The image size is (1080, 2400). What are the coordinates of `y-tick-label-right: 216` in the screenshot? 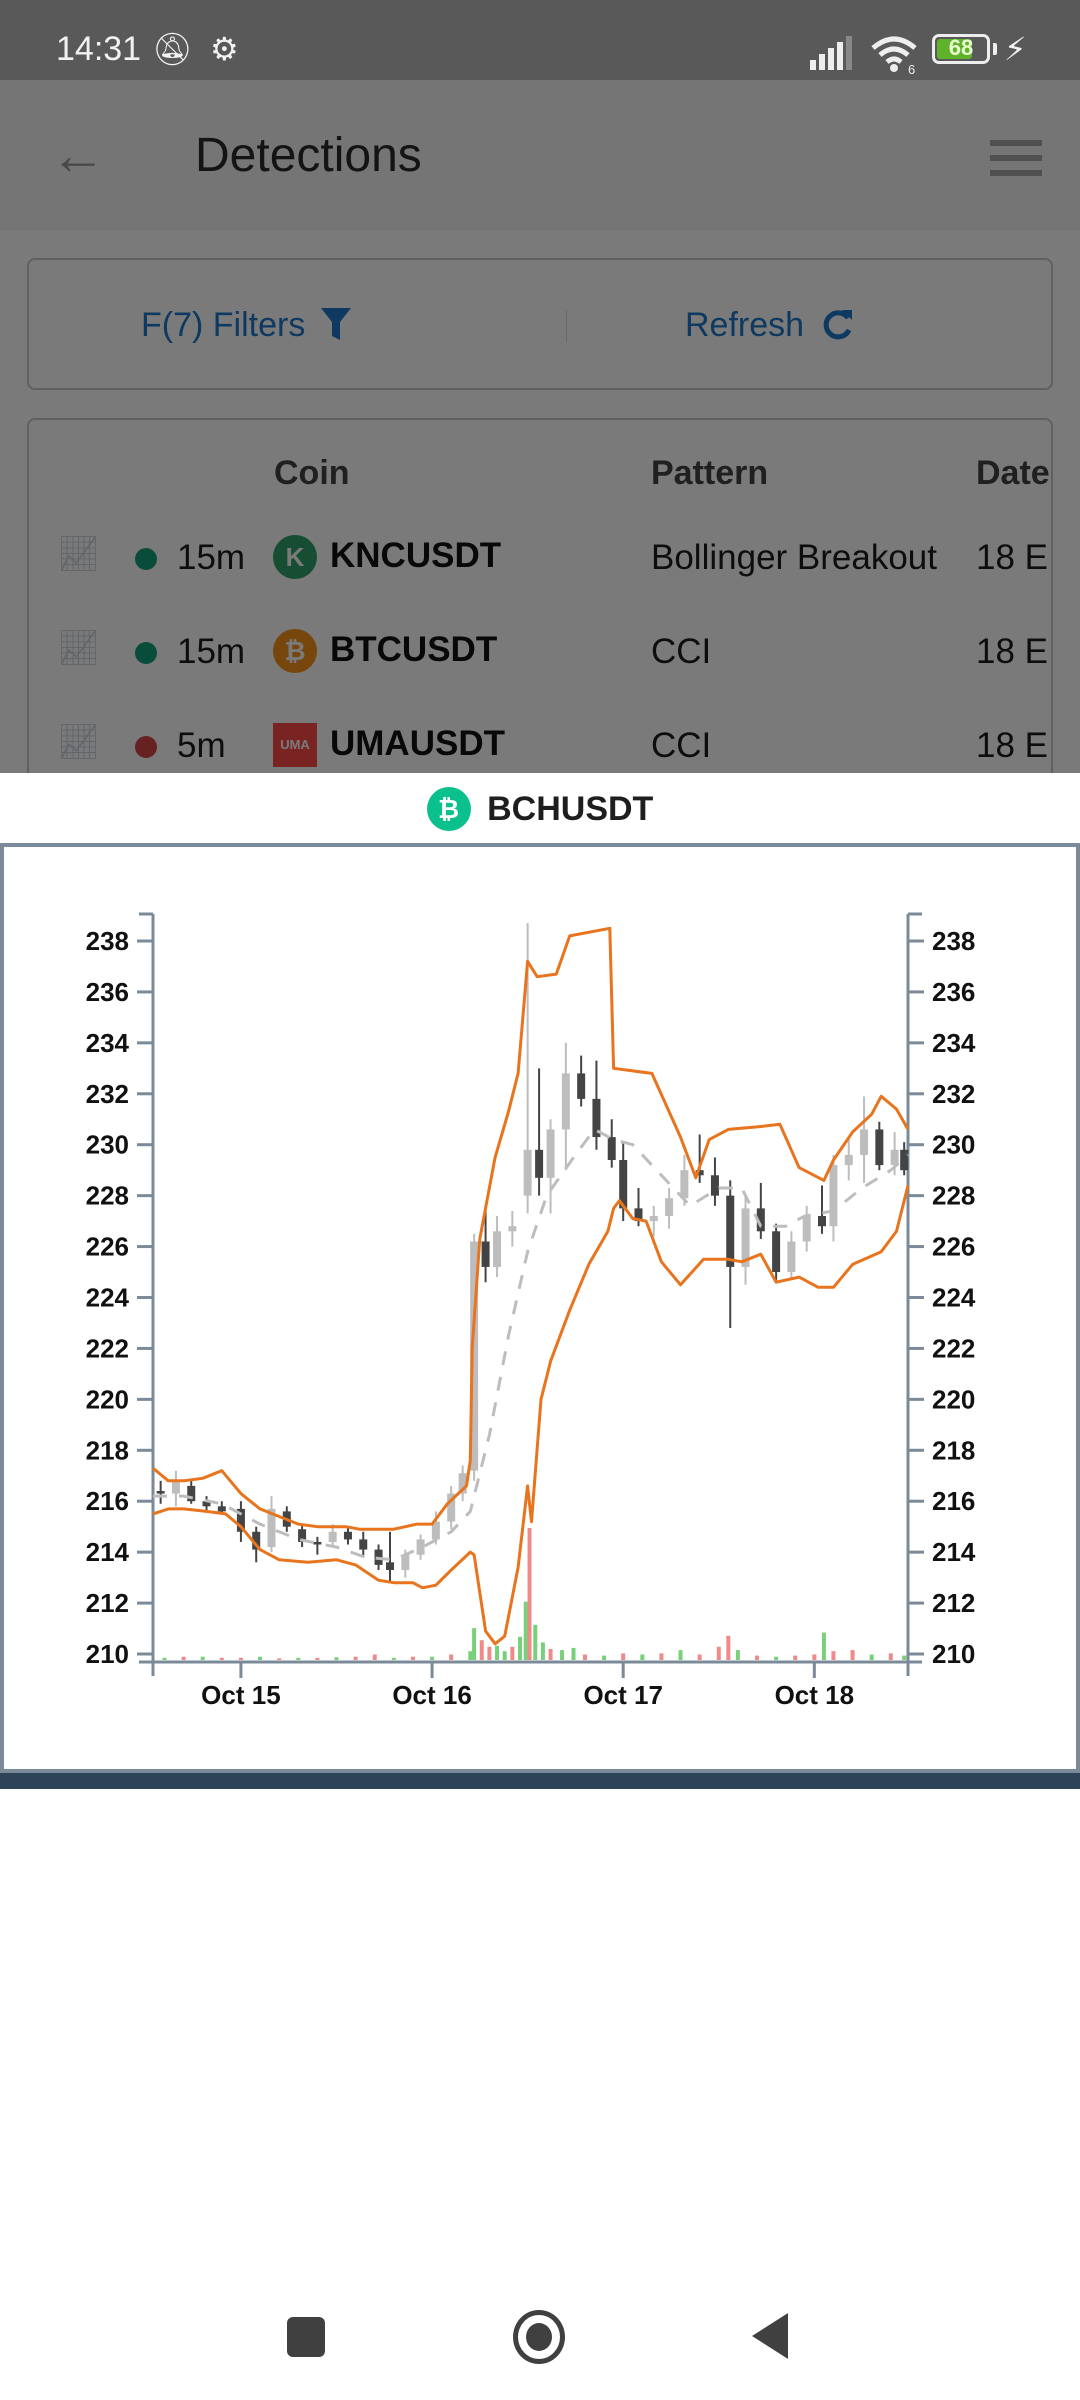 It's located at (953, 1501).